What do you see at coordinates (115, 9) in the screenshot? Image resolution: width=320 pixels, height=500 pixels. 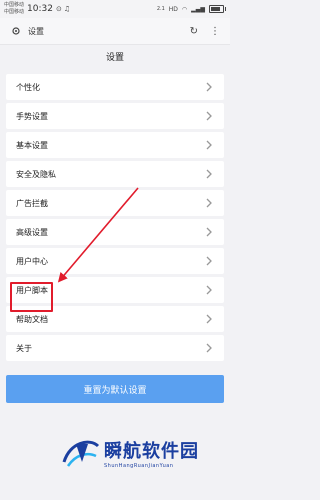 I see `status-bar: 中国移动 中国移动 10:32 ⊙ ♫ 2.1 HD ◠ ▂▄▆` at bounding box center [115, 9].